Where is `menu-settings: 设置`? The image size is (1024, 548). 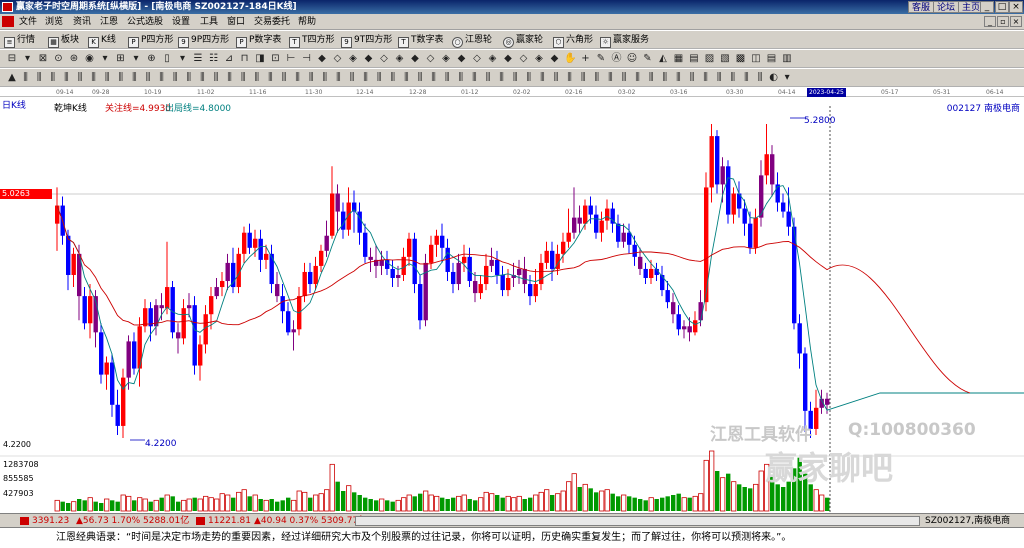 menu-settings: 设置 is located at coordinates (181, 22).